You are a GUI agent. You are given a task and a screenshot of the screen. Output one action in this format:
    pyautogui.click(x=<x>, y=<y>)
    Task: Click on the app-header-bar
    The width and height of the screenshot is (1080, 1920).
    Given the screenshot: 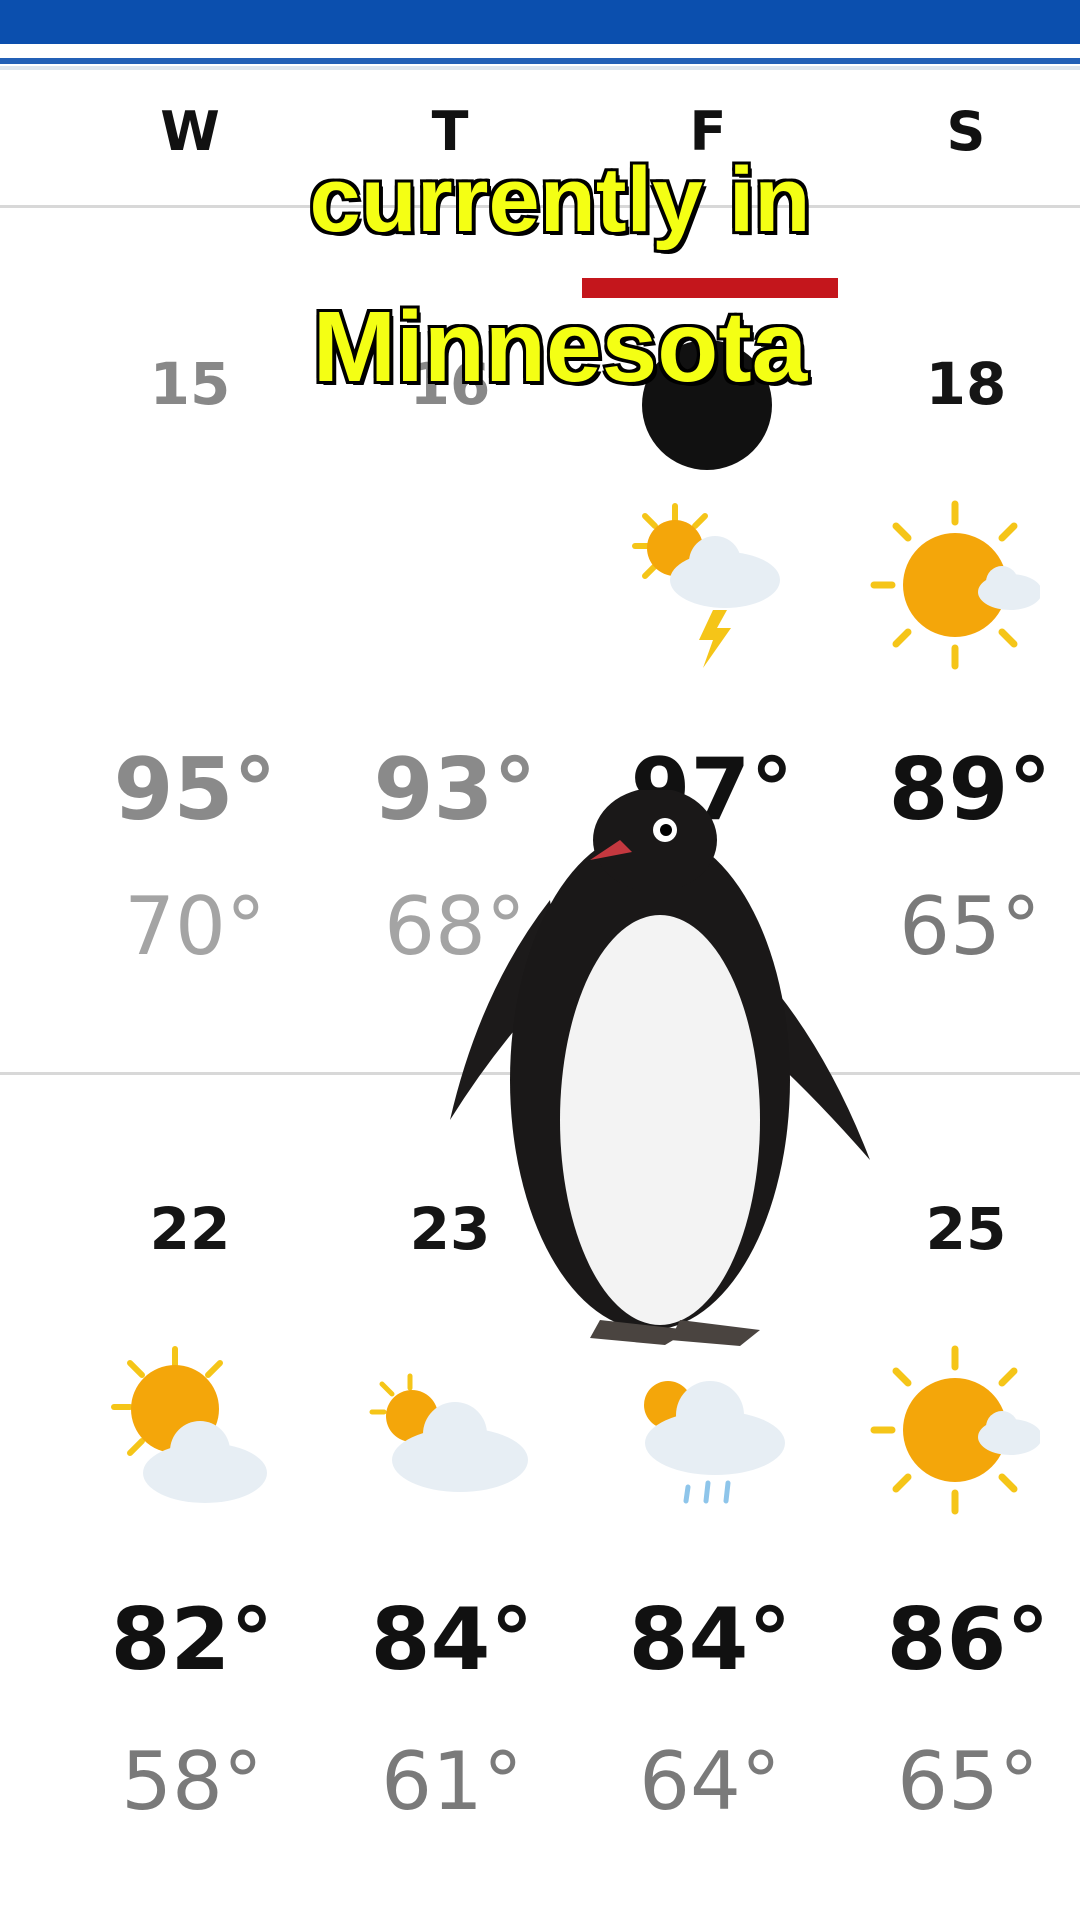 What is the action you would take?
    pyautogui.click(x=540, y=22)
    